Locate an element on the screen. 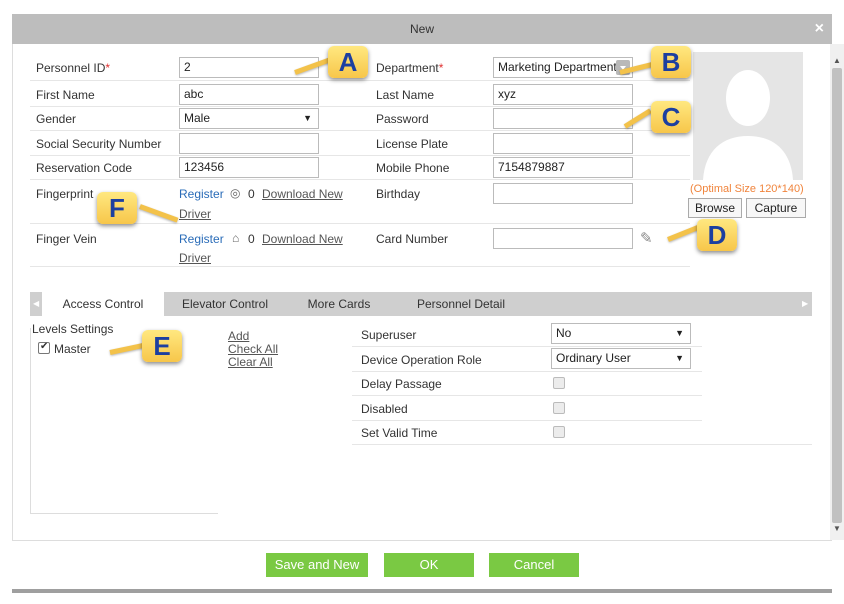  gender-select: Male ▼ is located at coordinates (249, 118).